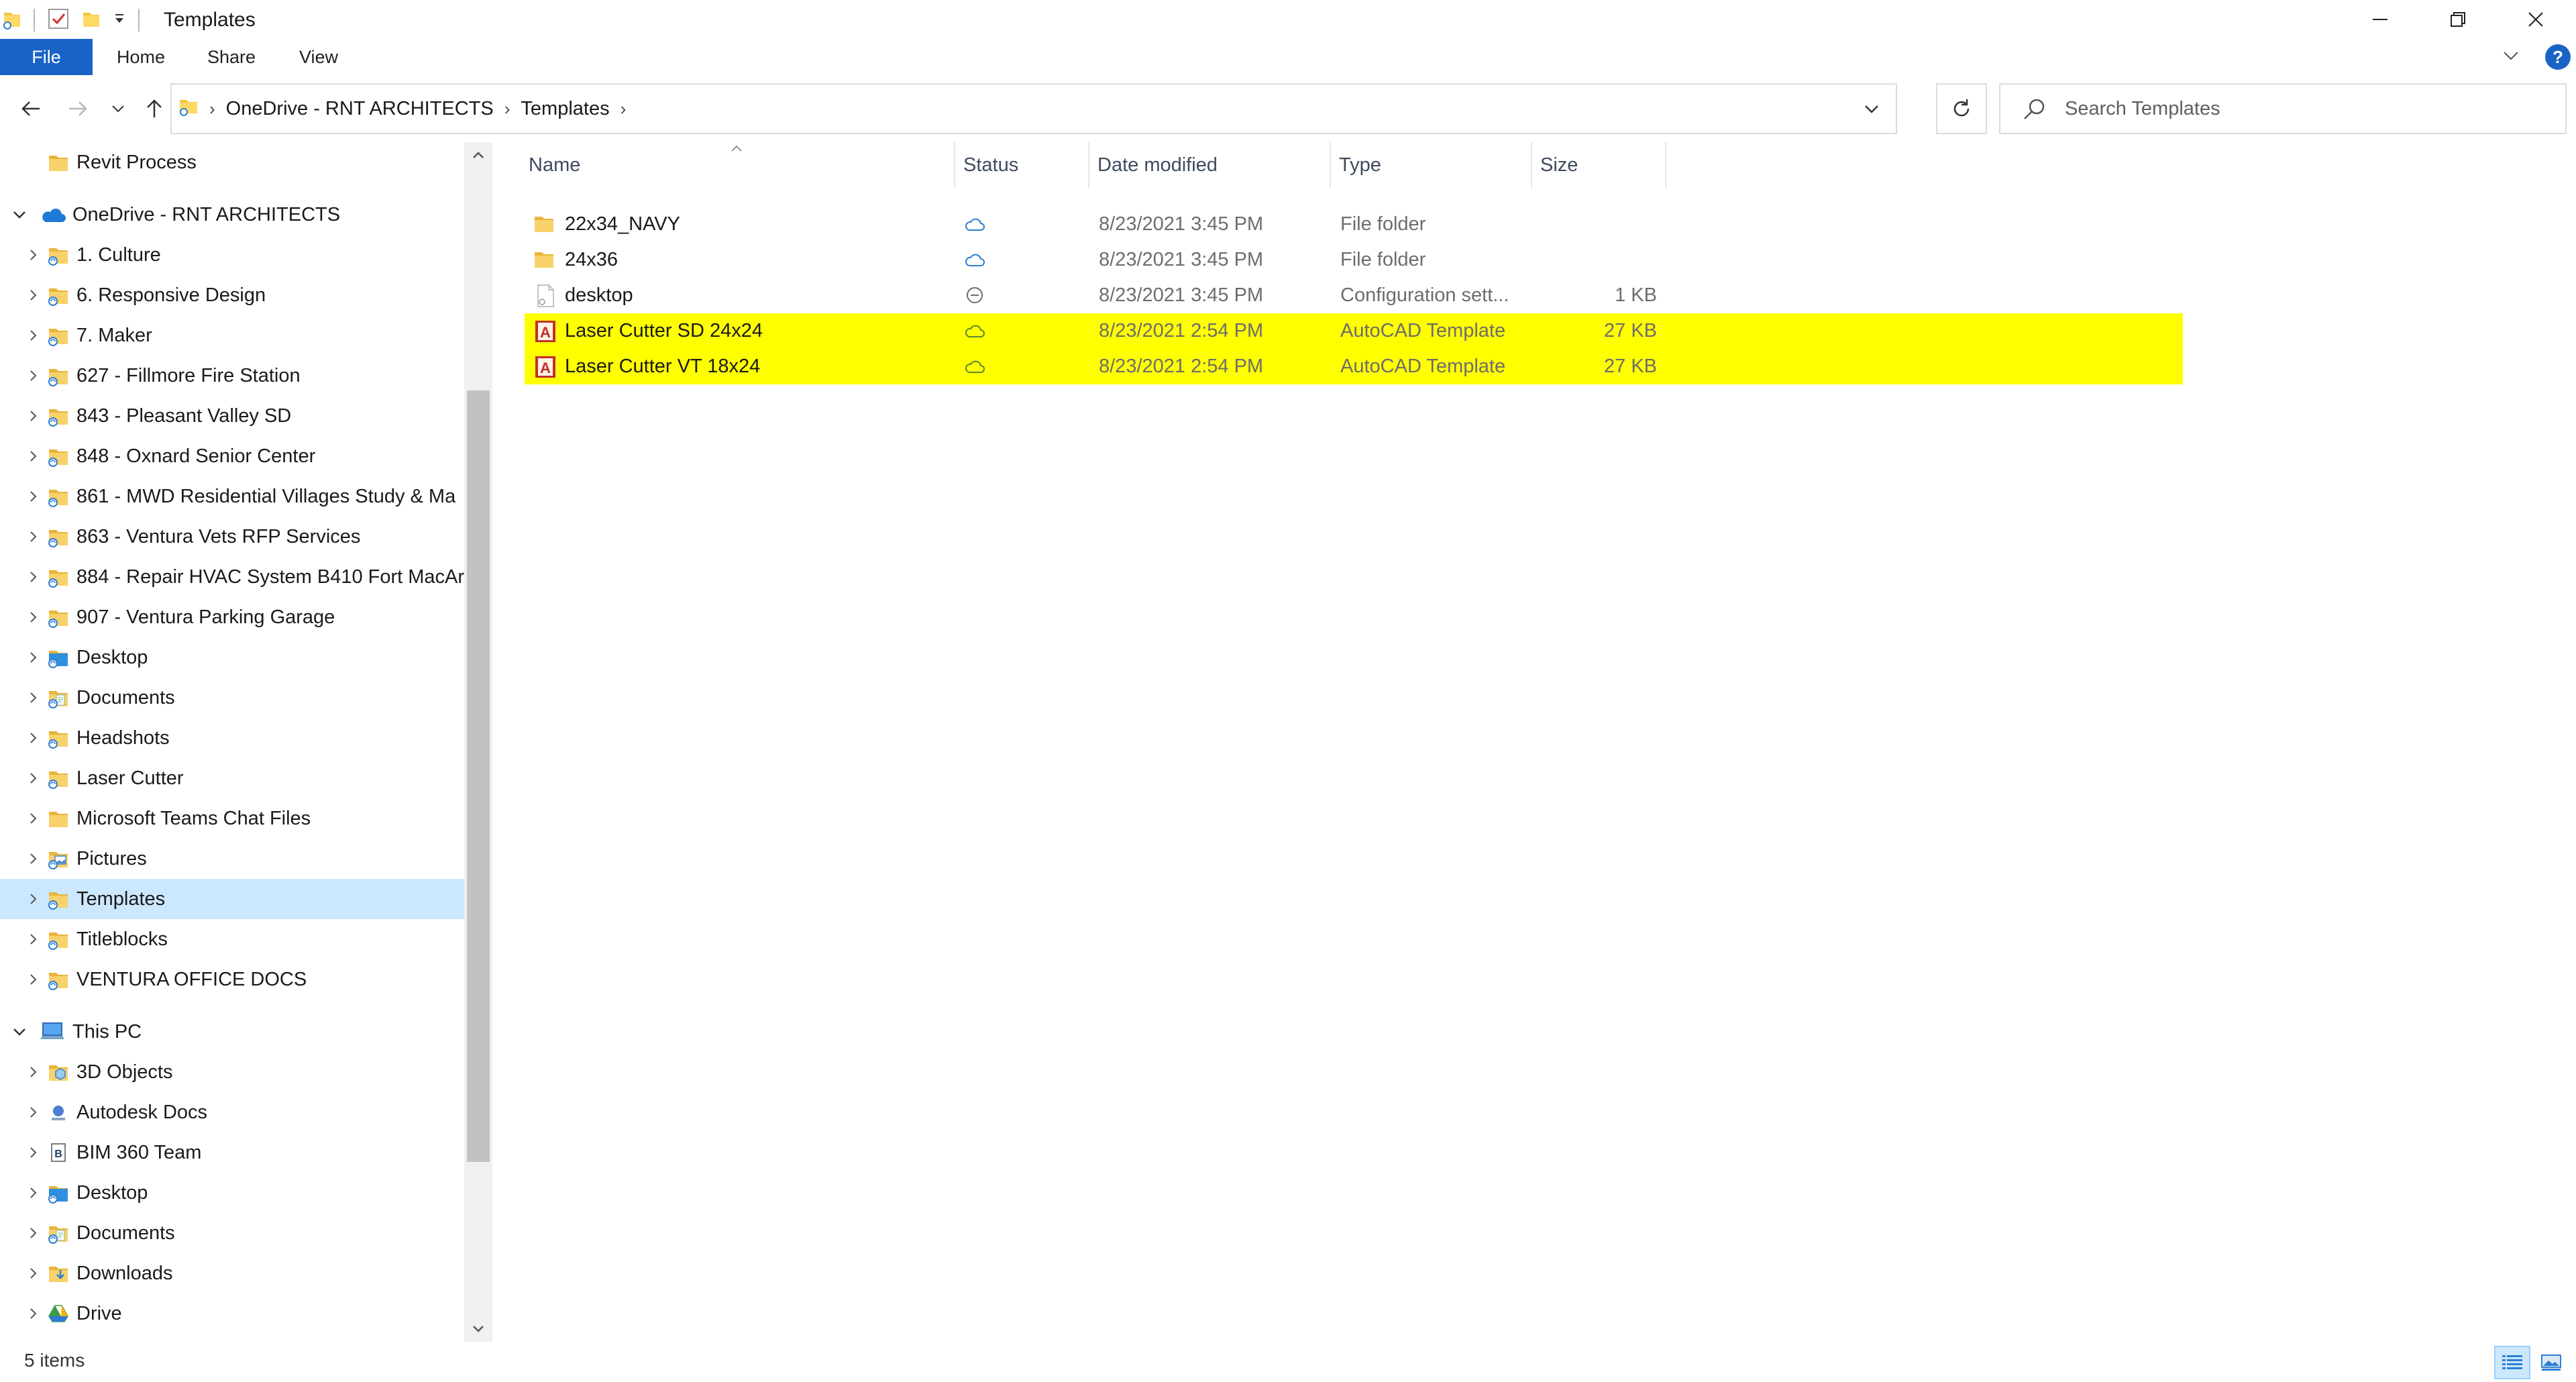  I want to click on column-header-name: Name, so click(738, 165).